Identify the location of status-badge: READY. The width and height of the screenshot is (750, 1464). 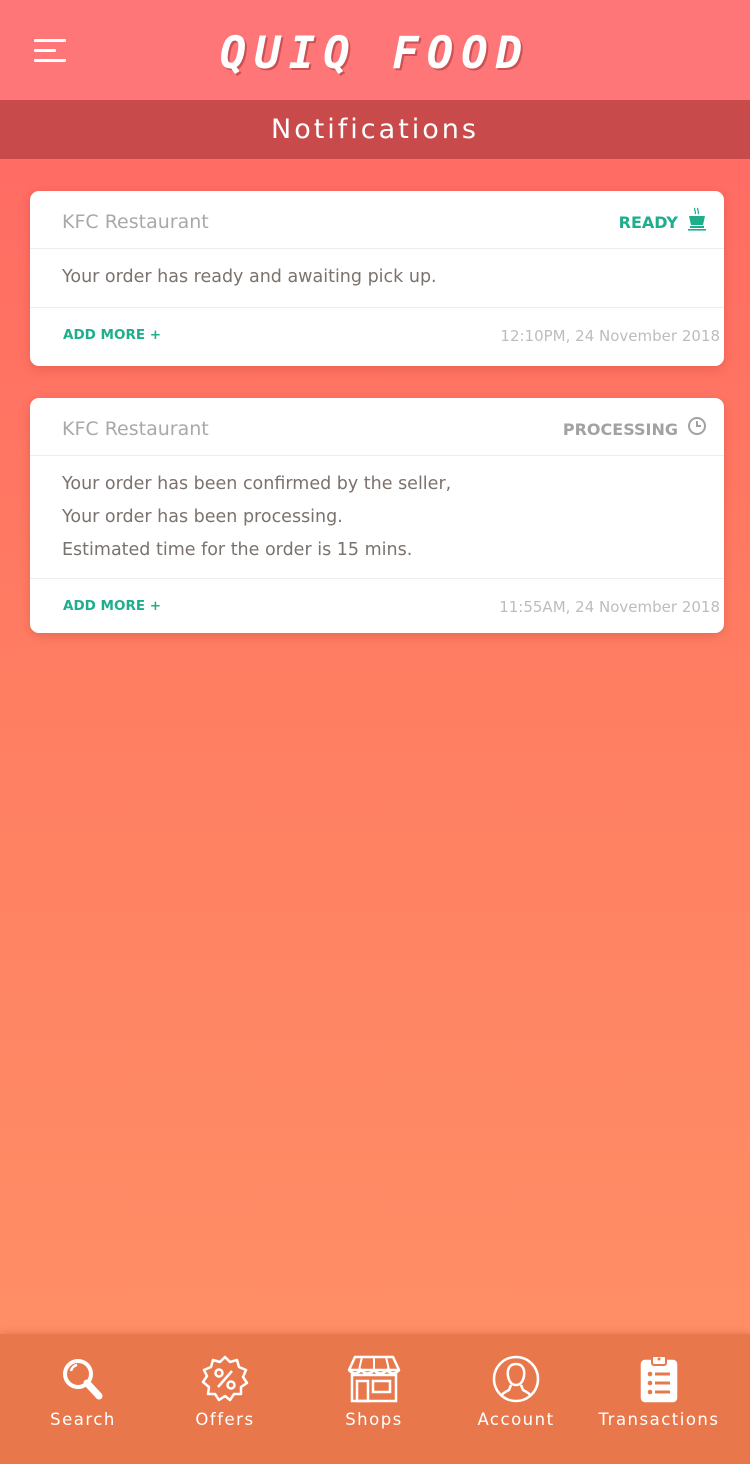
(648, 222).